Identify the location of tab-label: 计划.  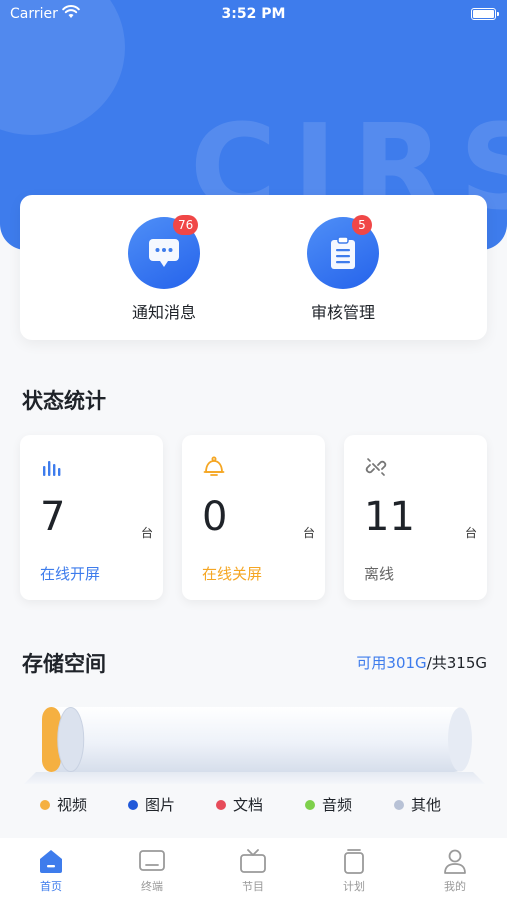
(354, 886).